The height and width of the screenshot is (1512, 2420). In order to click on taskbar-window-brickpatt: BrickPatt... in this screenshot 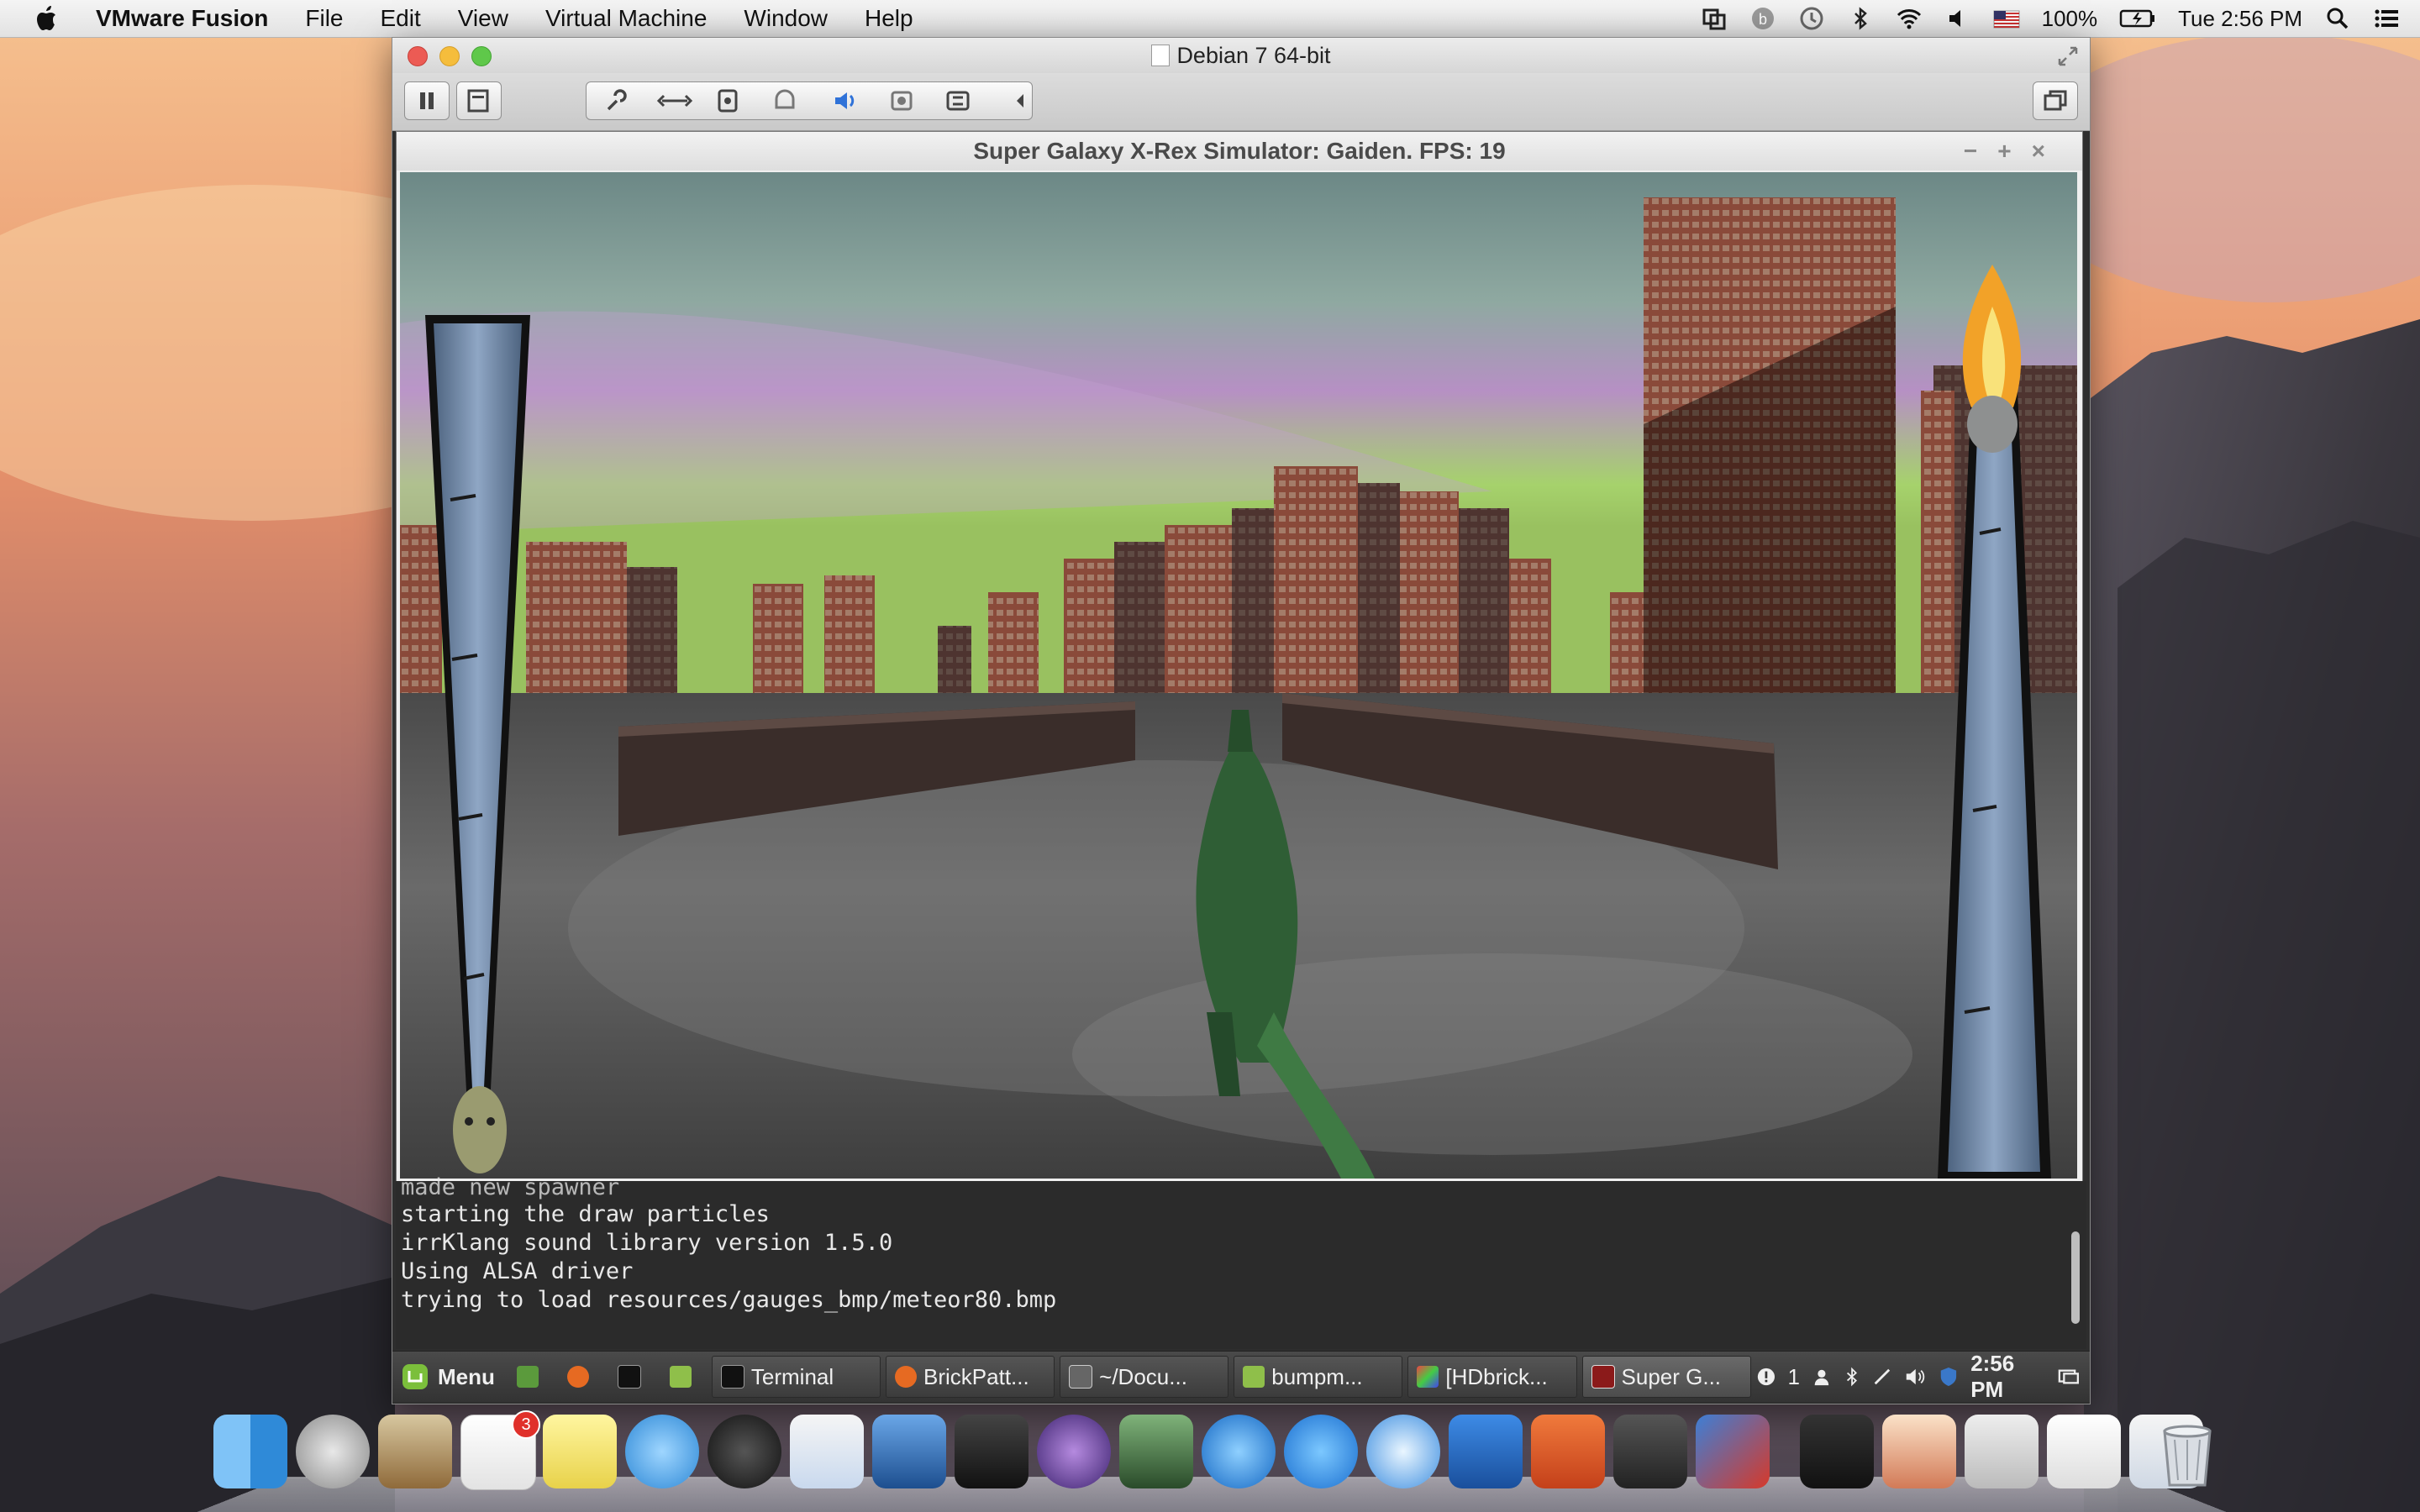, I will do `click(970, 1377)`.